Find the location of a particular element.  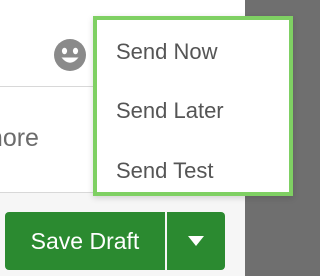

smiley-face-icon is located at coordinates (70, 55).